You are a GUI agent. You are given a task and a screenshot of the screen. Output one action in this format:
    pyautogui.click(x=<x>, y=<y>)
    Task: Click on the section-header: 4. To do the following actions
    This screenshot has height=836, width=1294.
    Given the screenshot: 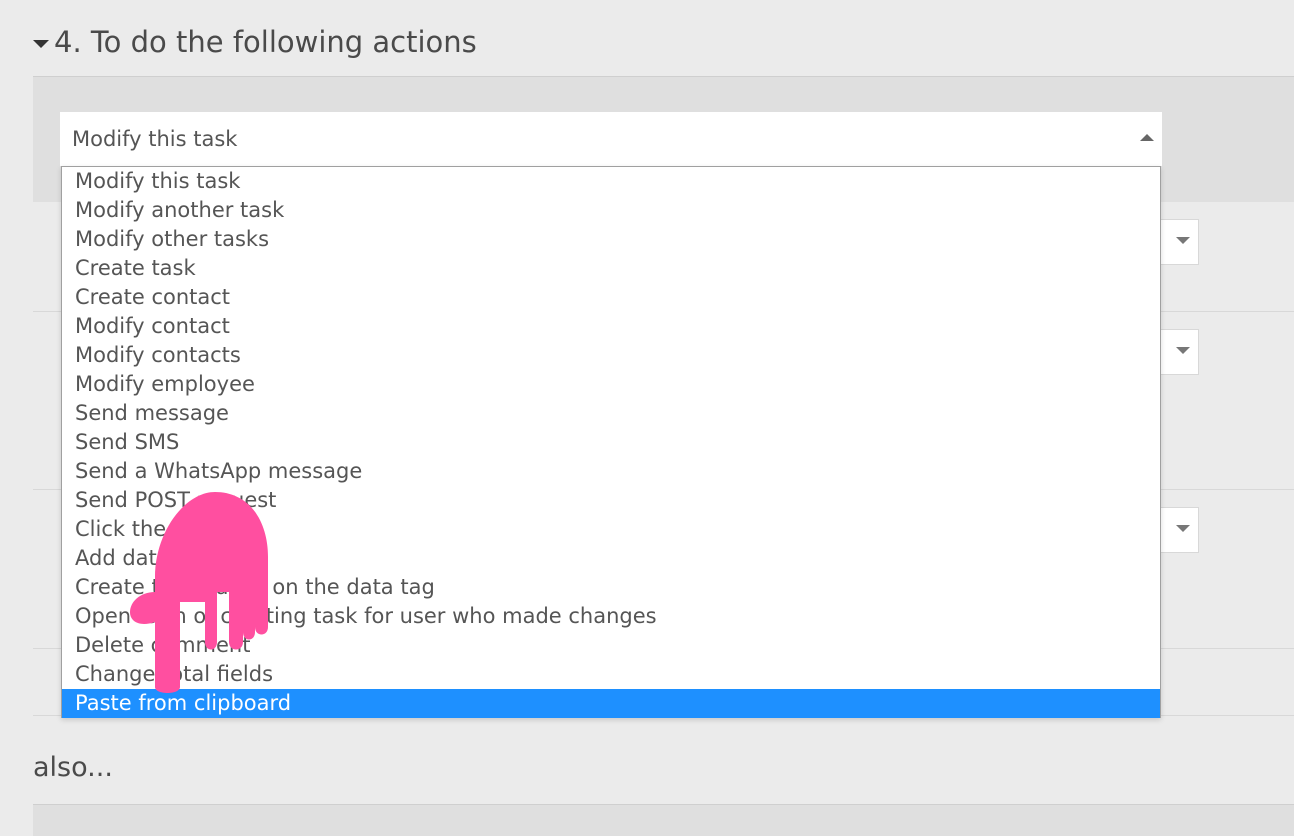 What is the action you would take?
    pyautogui.click(x=255, y=42)
    